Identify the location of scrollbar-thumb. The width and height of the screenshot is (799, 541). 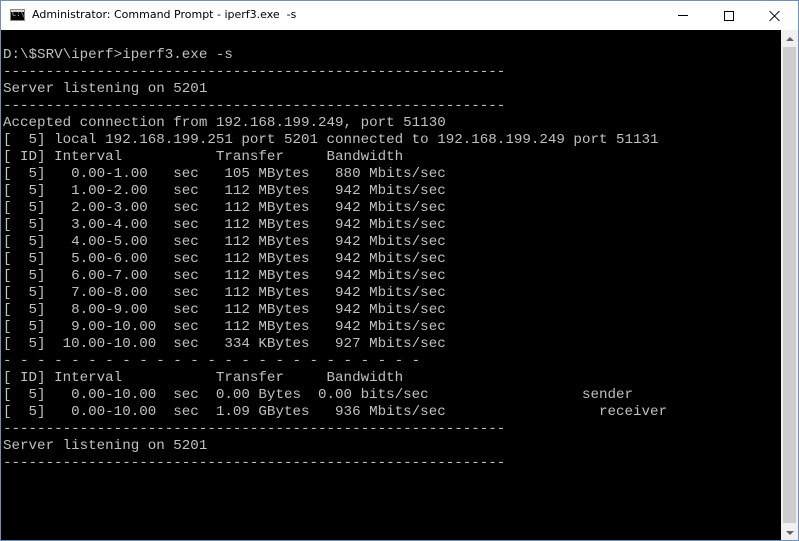
(789, 285).